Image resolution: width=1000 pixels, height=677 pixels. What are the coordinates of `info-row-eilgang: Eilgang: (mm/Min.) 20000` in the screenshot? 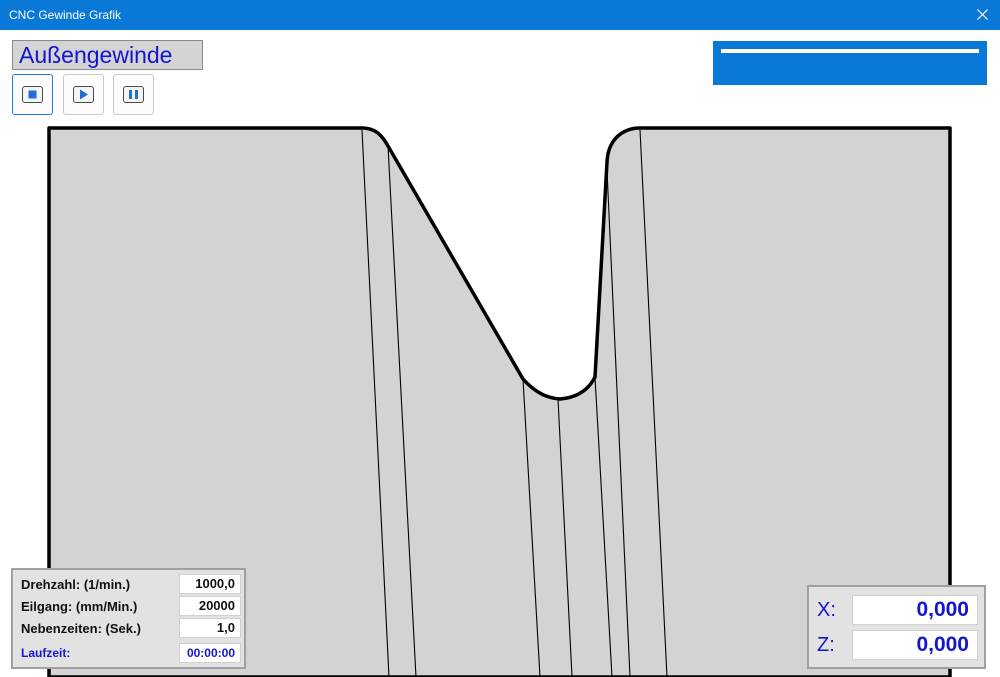 It's located at (128, 606).